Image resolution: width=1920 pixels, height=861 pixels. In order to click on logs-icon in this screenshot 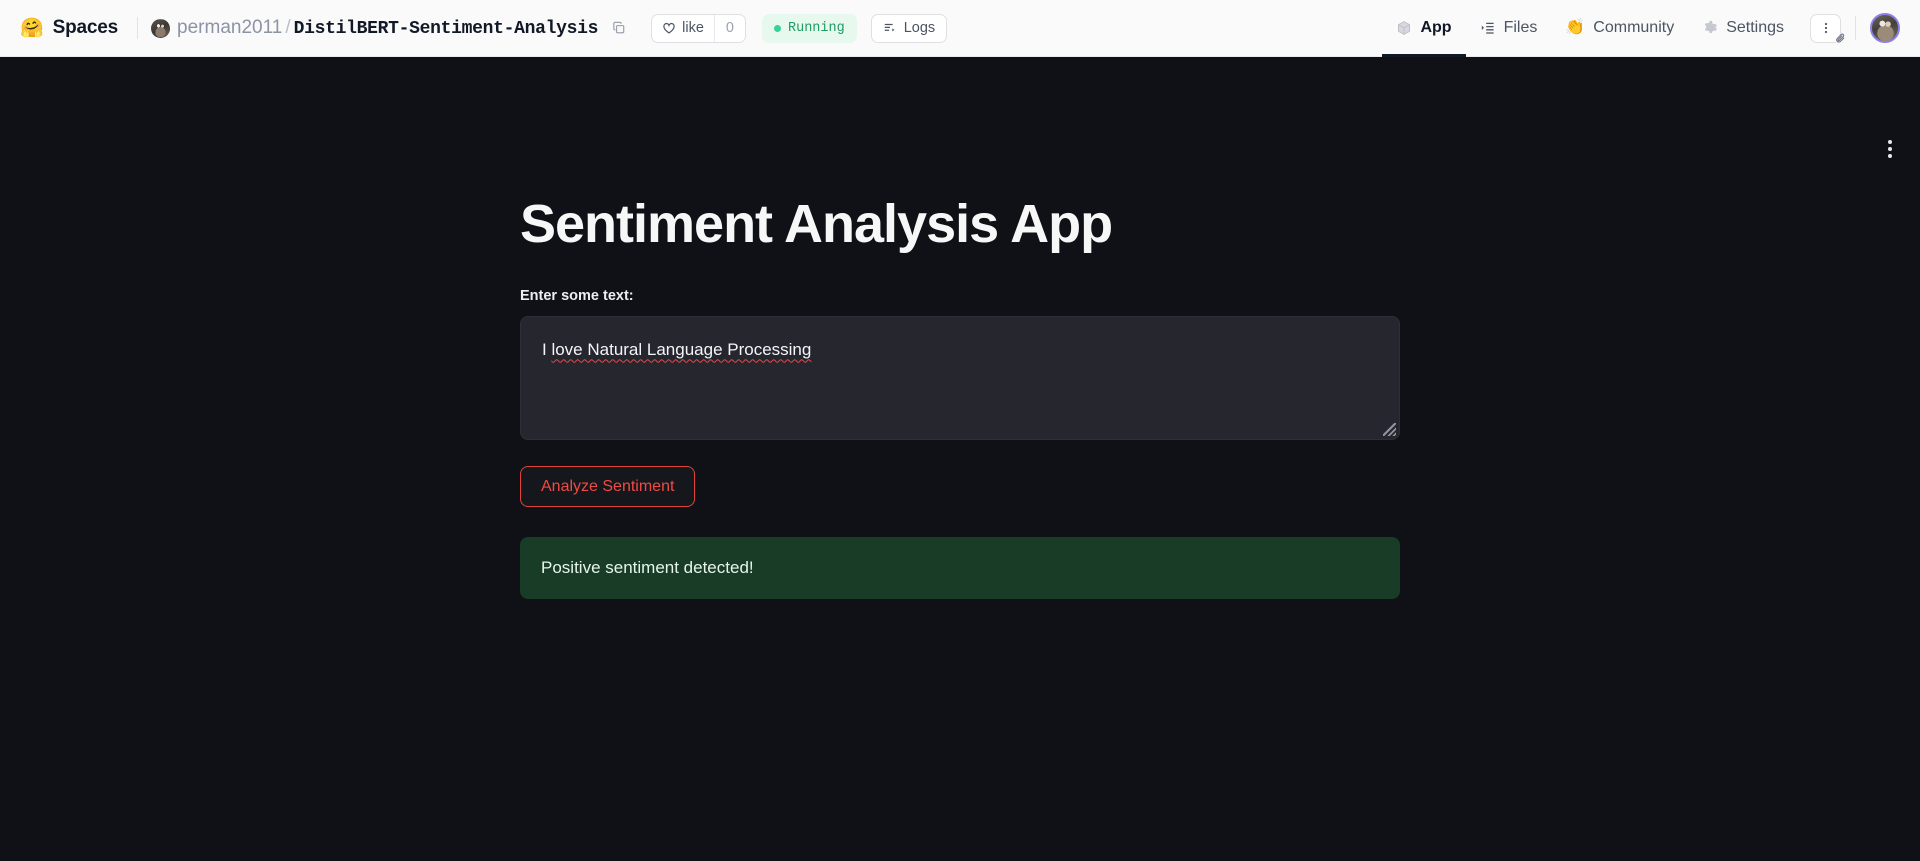, I will do `click(889, 27)`.